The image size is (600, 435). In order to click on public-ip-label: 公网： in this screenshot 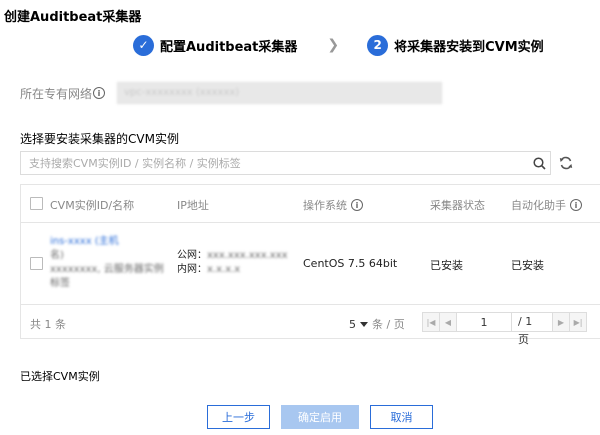, I will do `click(192, 255)`.